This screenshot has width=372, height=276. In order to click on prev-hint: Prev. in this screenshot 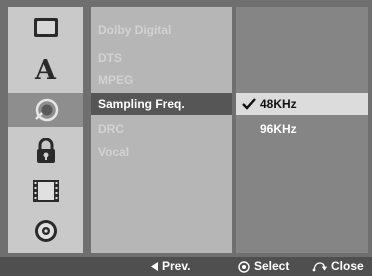, I will do `click(170, 266)`.